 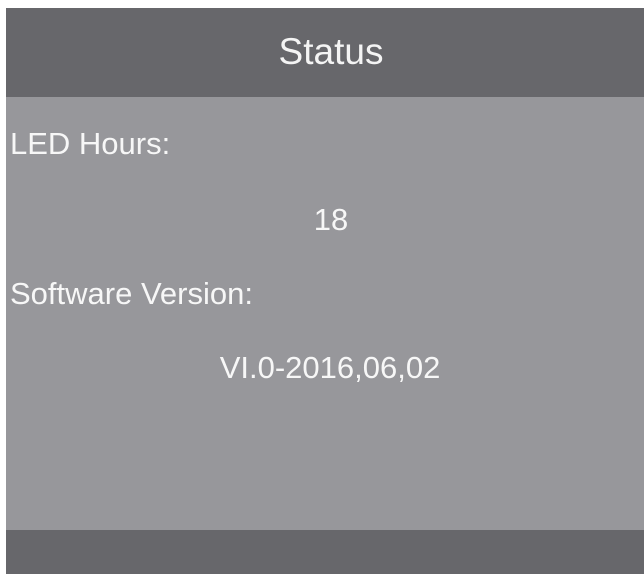 What do you see at coordinates (325, 552) in the screenshot?
I see `bottom-bar` at bounding box center [325, 552].